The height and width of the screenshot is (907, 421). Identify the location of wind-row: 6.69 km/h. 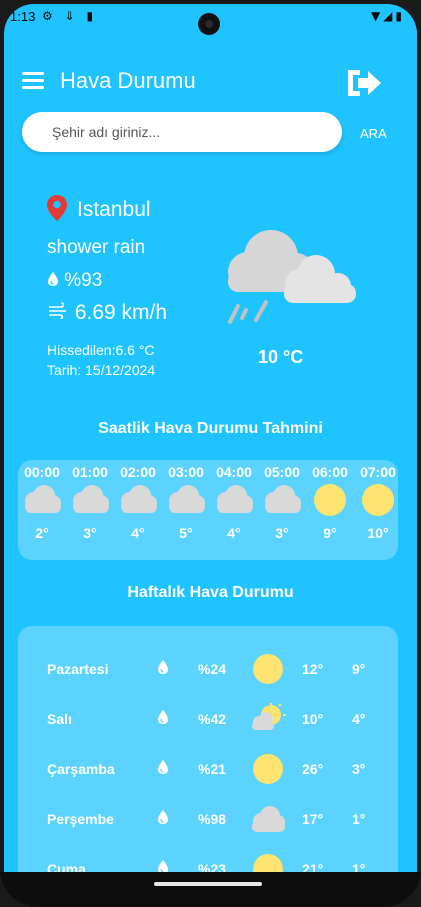
(107, 313).